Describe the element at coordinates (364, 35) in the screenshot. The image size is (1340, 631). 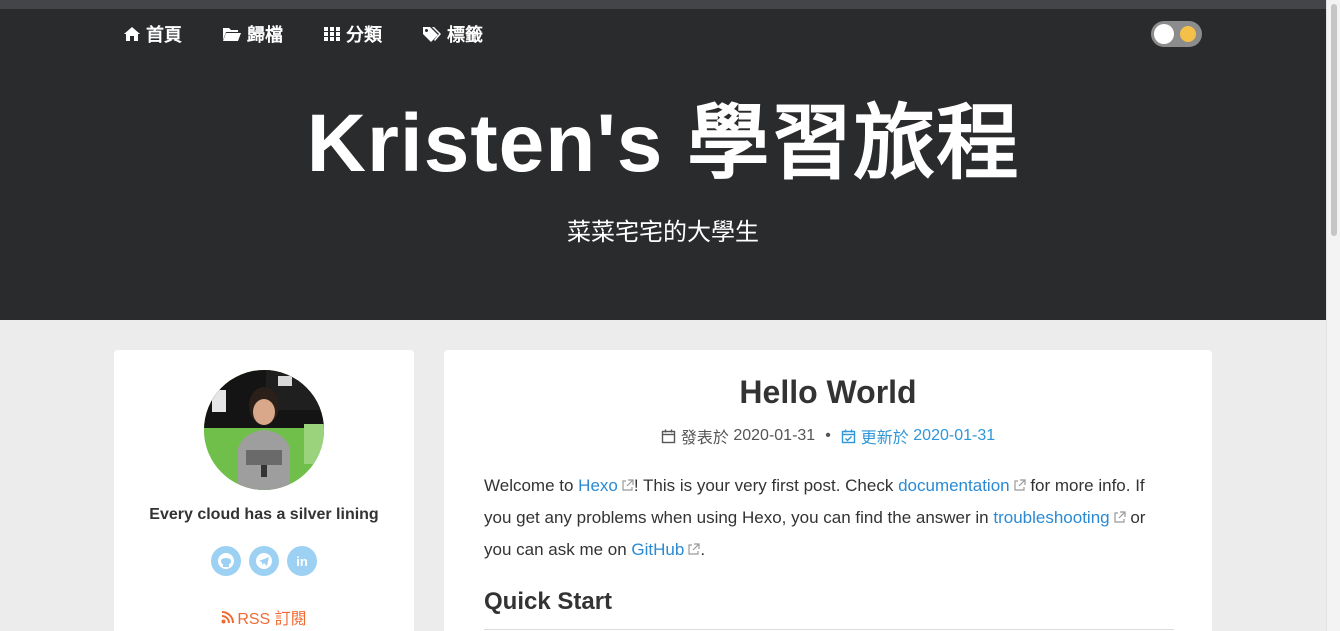
I see `nav-item-label: 分類` at that location.